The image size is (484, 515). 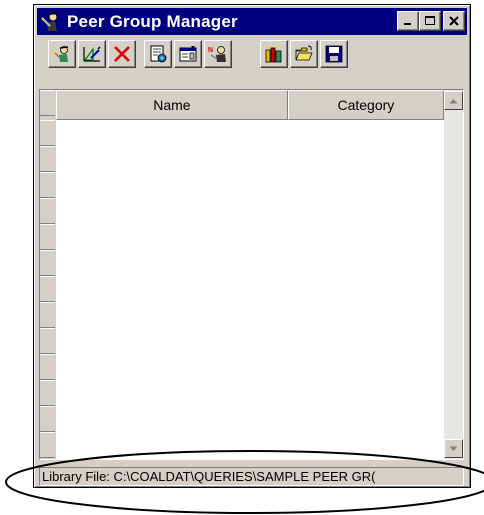 I want to click on column-header-category: Category, so click(x=365, y=105).